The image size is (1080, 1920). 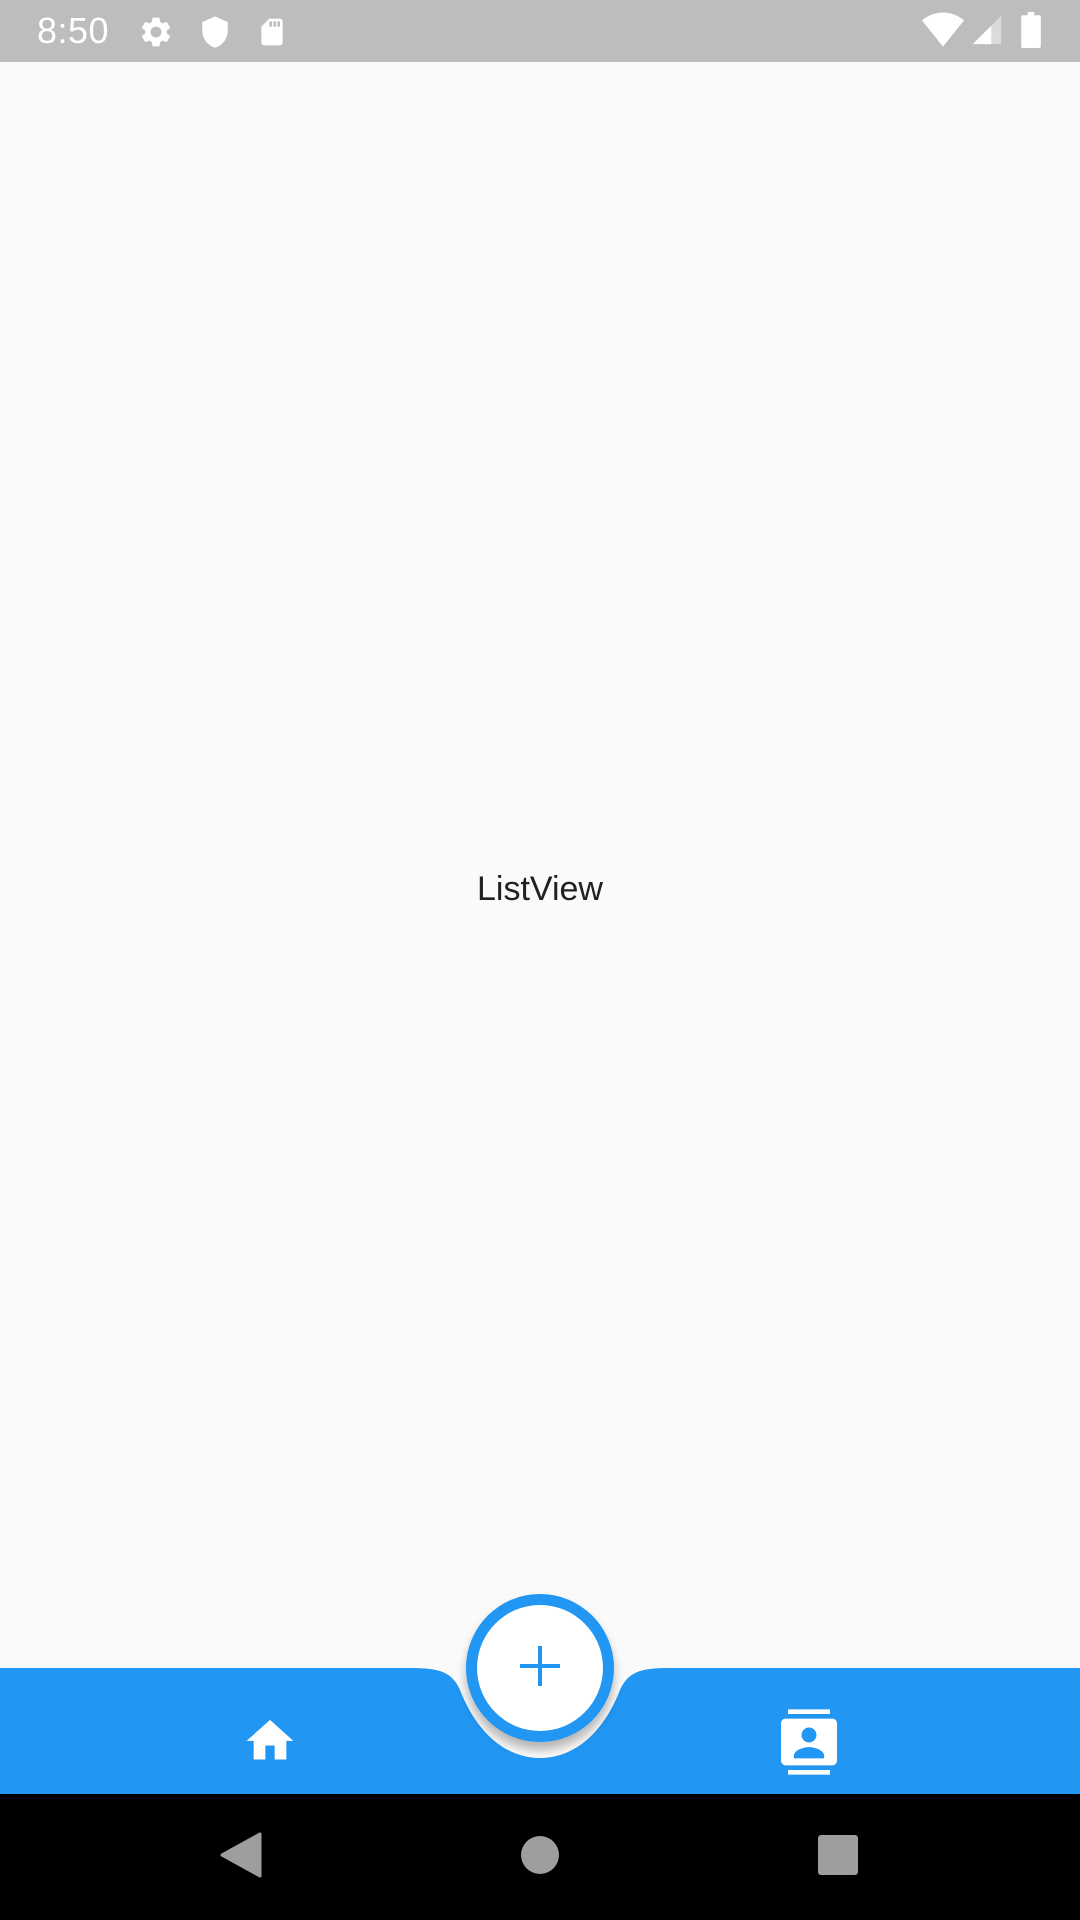 I want to click on add-fab-button, so click(x=540, y=1668).